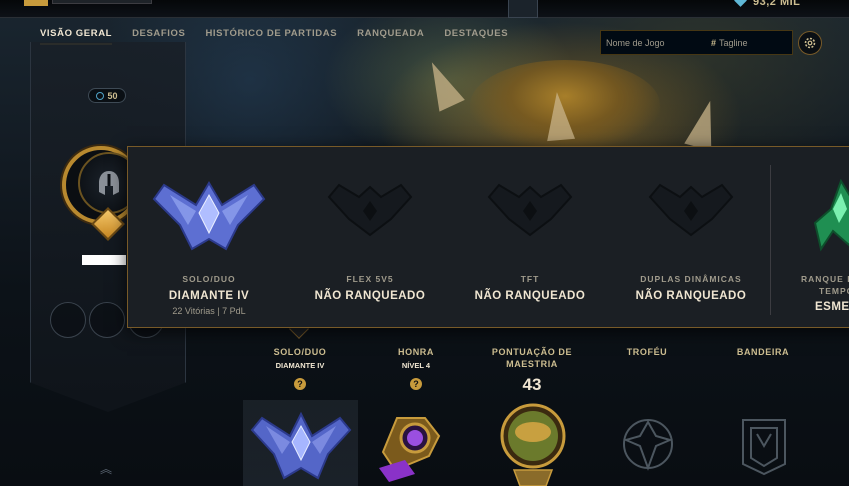  I want to click on hash-icon: #, so click(714, 42).